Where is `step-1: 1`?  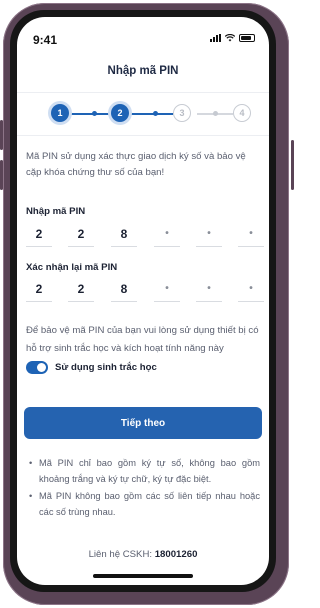
step-1: 1 is located at coordinates (60, 113).